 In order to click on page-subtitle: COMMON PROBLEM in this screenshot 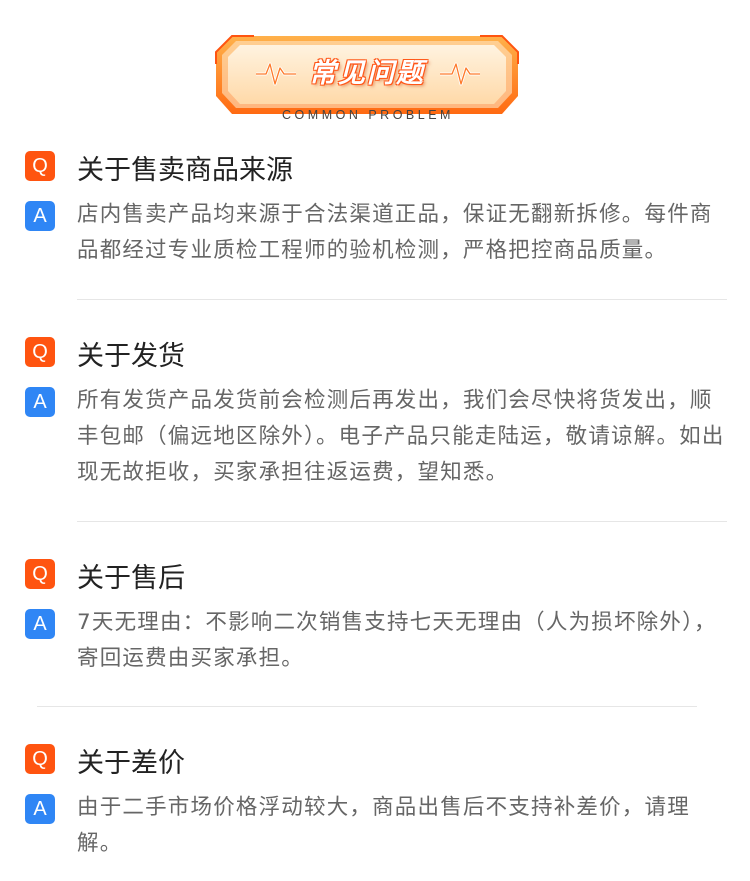, I will do `click(368, 115)`.